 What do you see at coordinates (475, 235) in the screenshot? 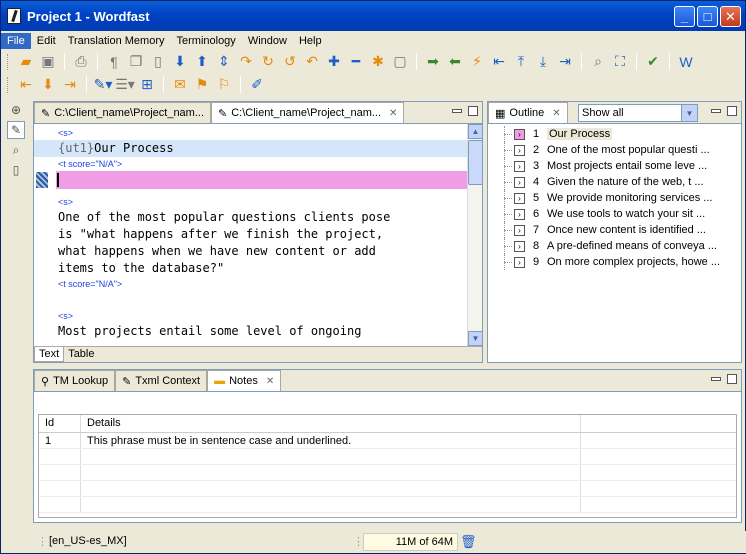
I see `editor-scrollbar: ▲ ▼` at bounding box center [475, 235].